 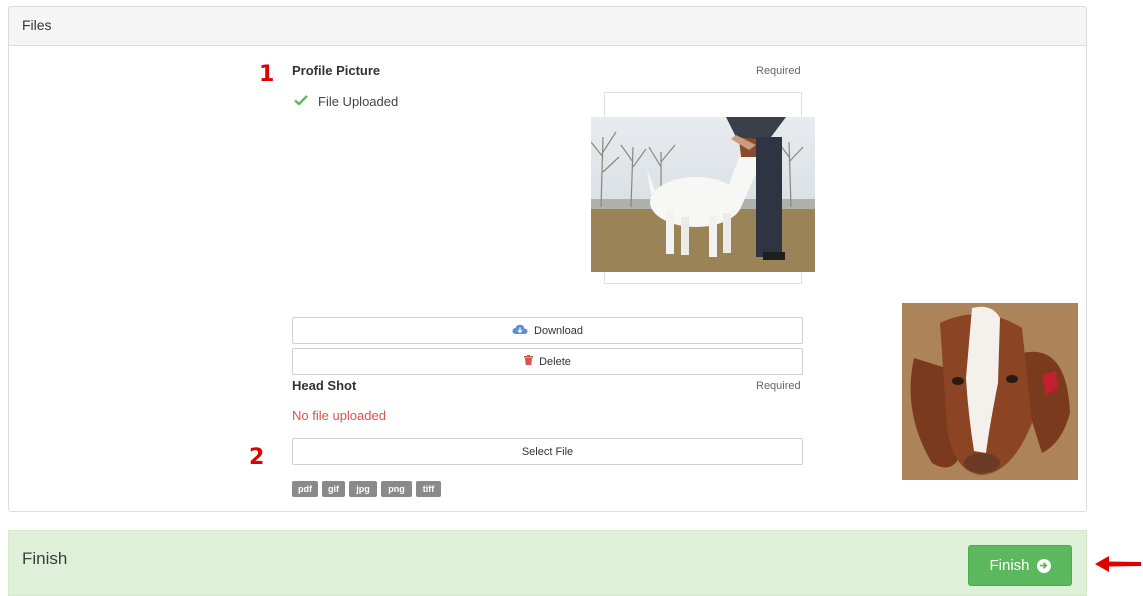 What do you see at coordinates (428, 489) in the screenshot?
I see `file-type-badge: tiff` at bounding box center [428, 489].